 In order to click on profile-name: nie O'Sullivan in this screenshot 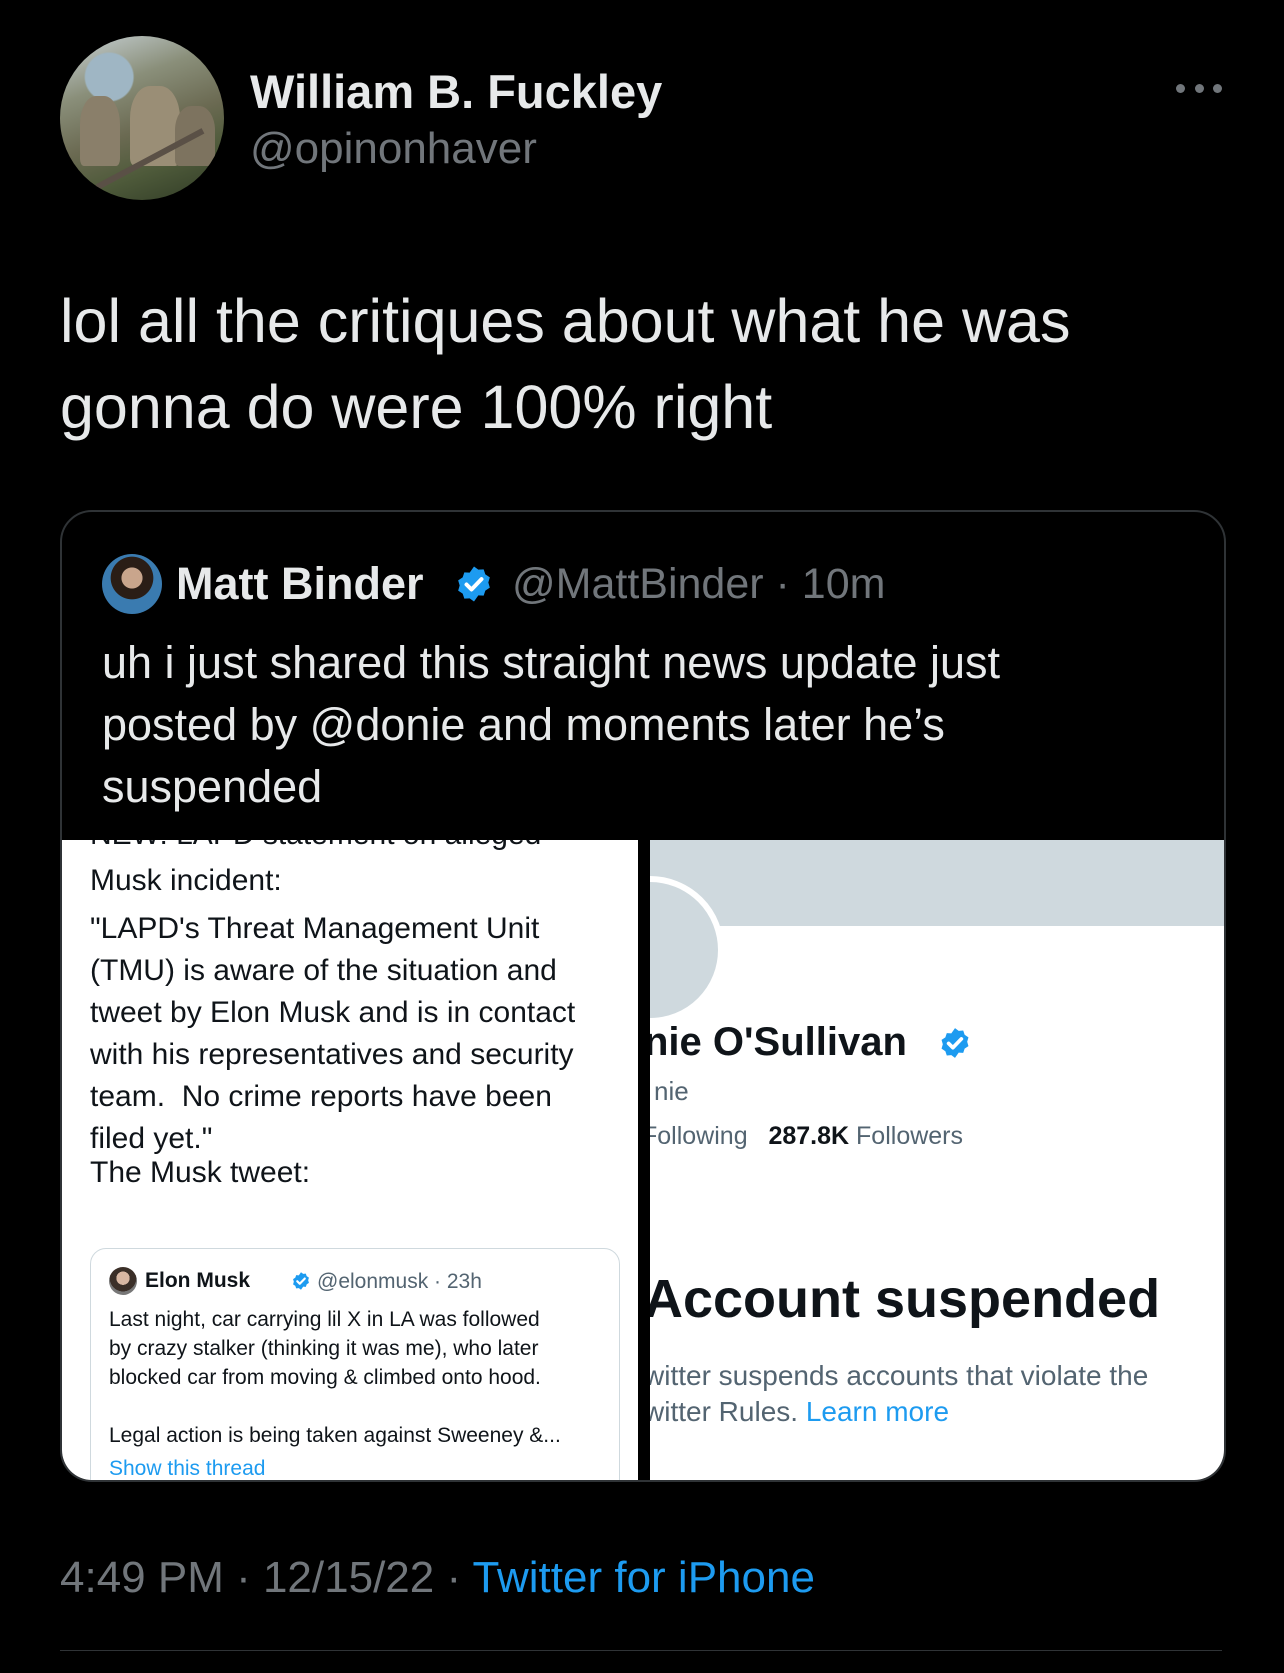, I will do `click(778, 1042)`.